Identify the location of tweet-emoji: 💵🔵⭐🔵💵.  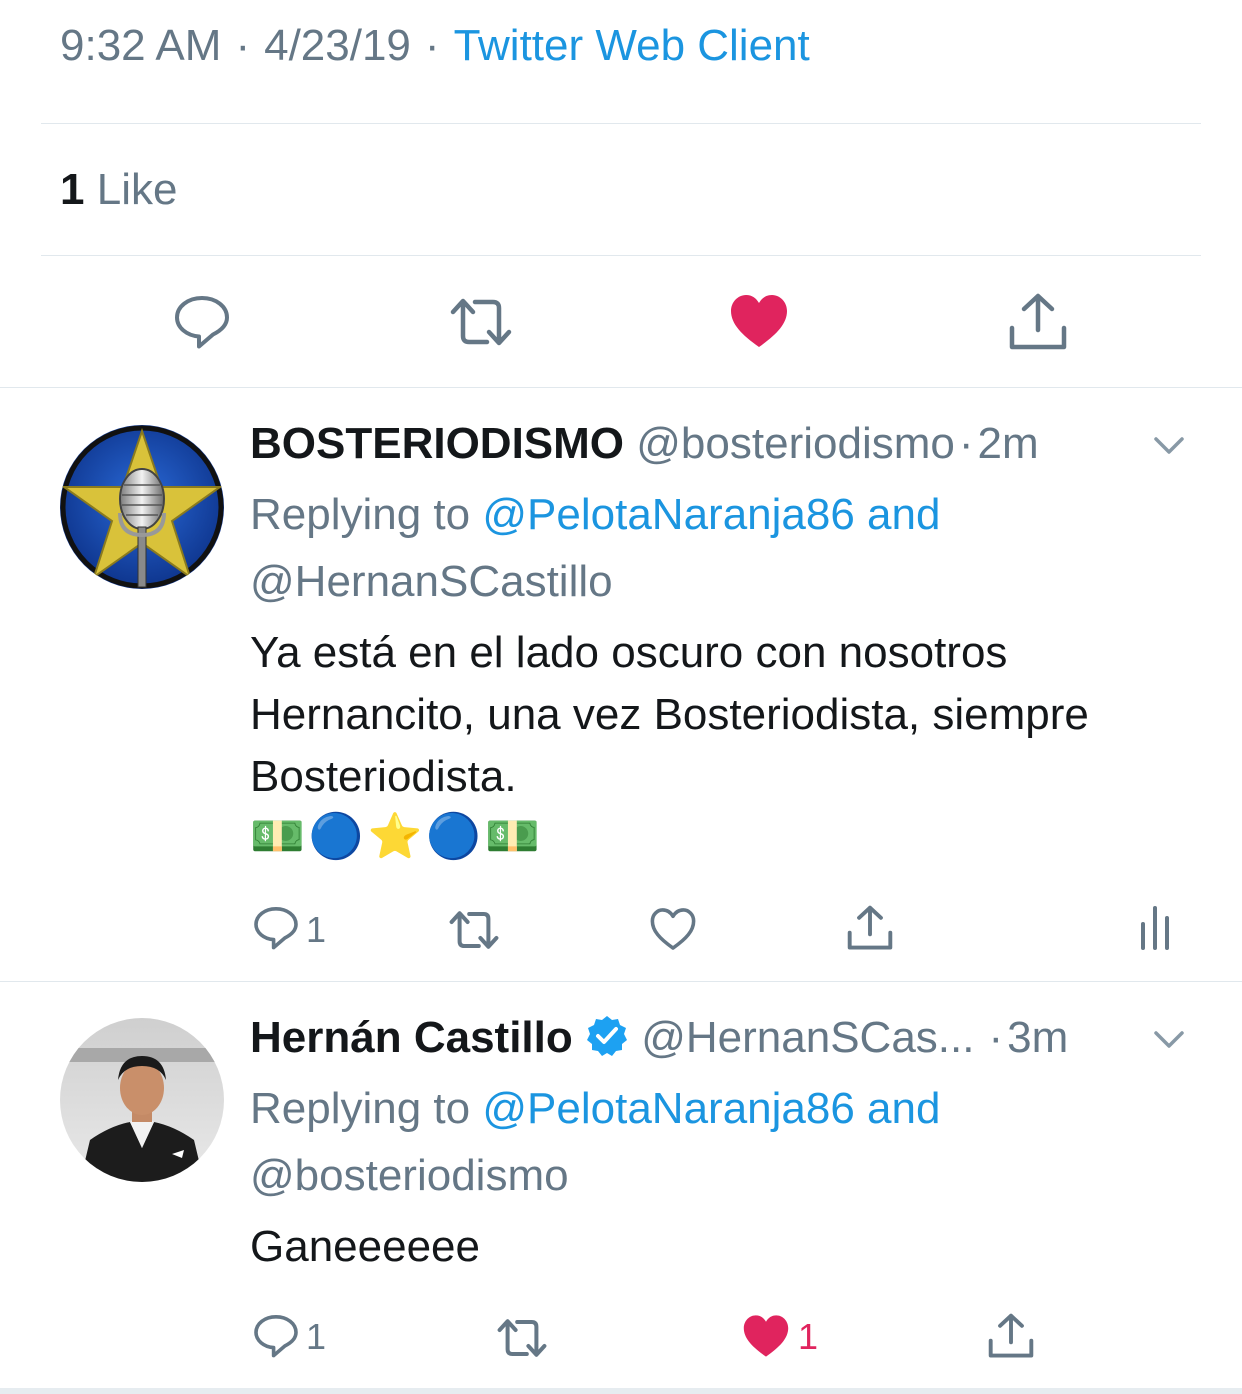
(397, 836).